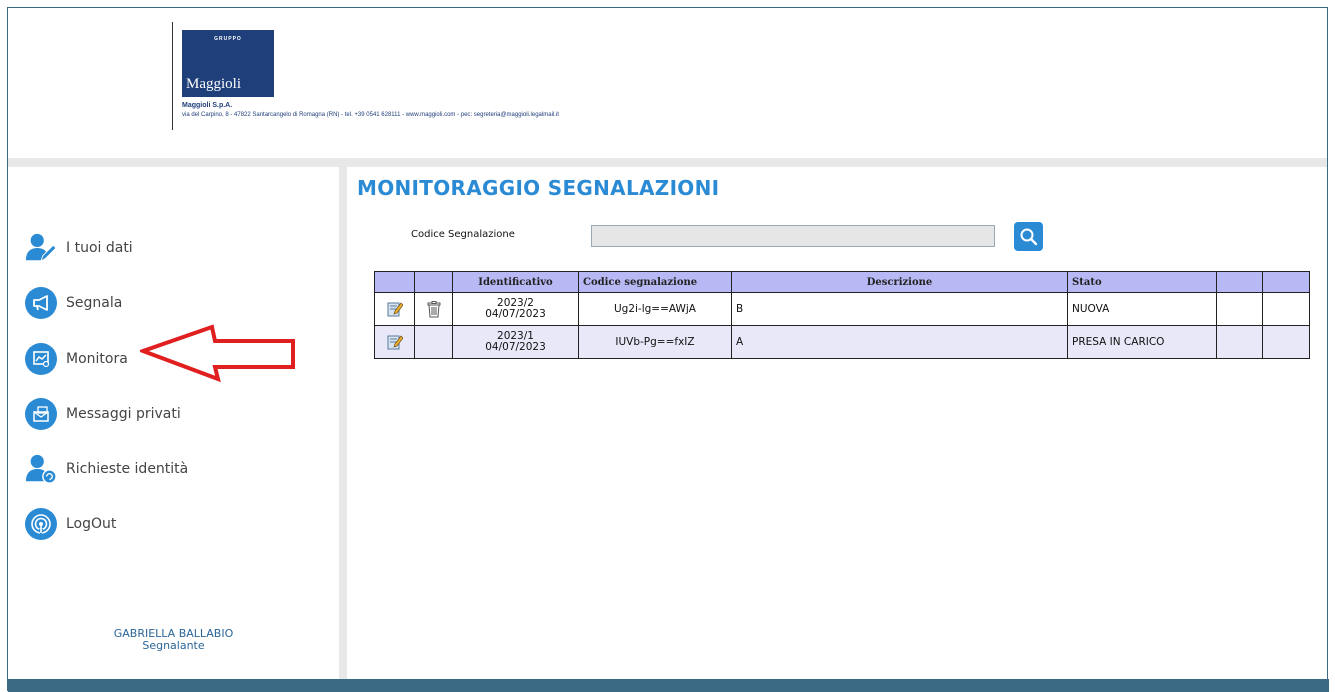 The width and height of the screenshot is (1335, 692). I want to click on sidebar-item-monitora: Monitora, so click(76, 359).